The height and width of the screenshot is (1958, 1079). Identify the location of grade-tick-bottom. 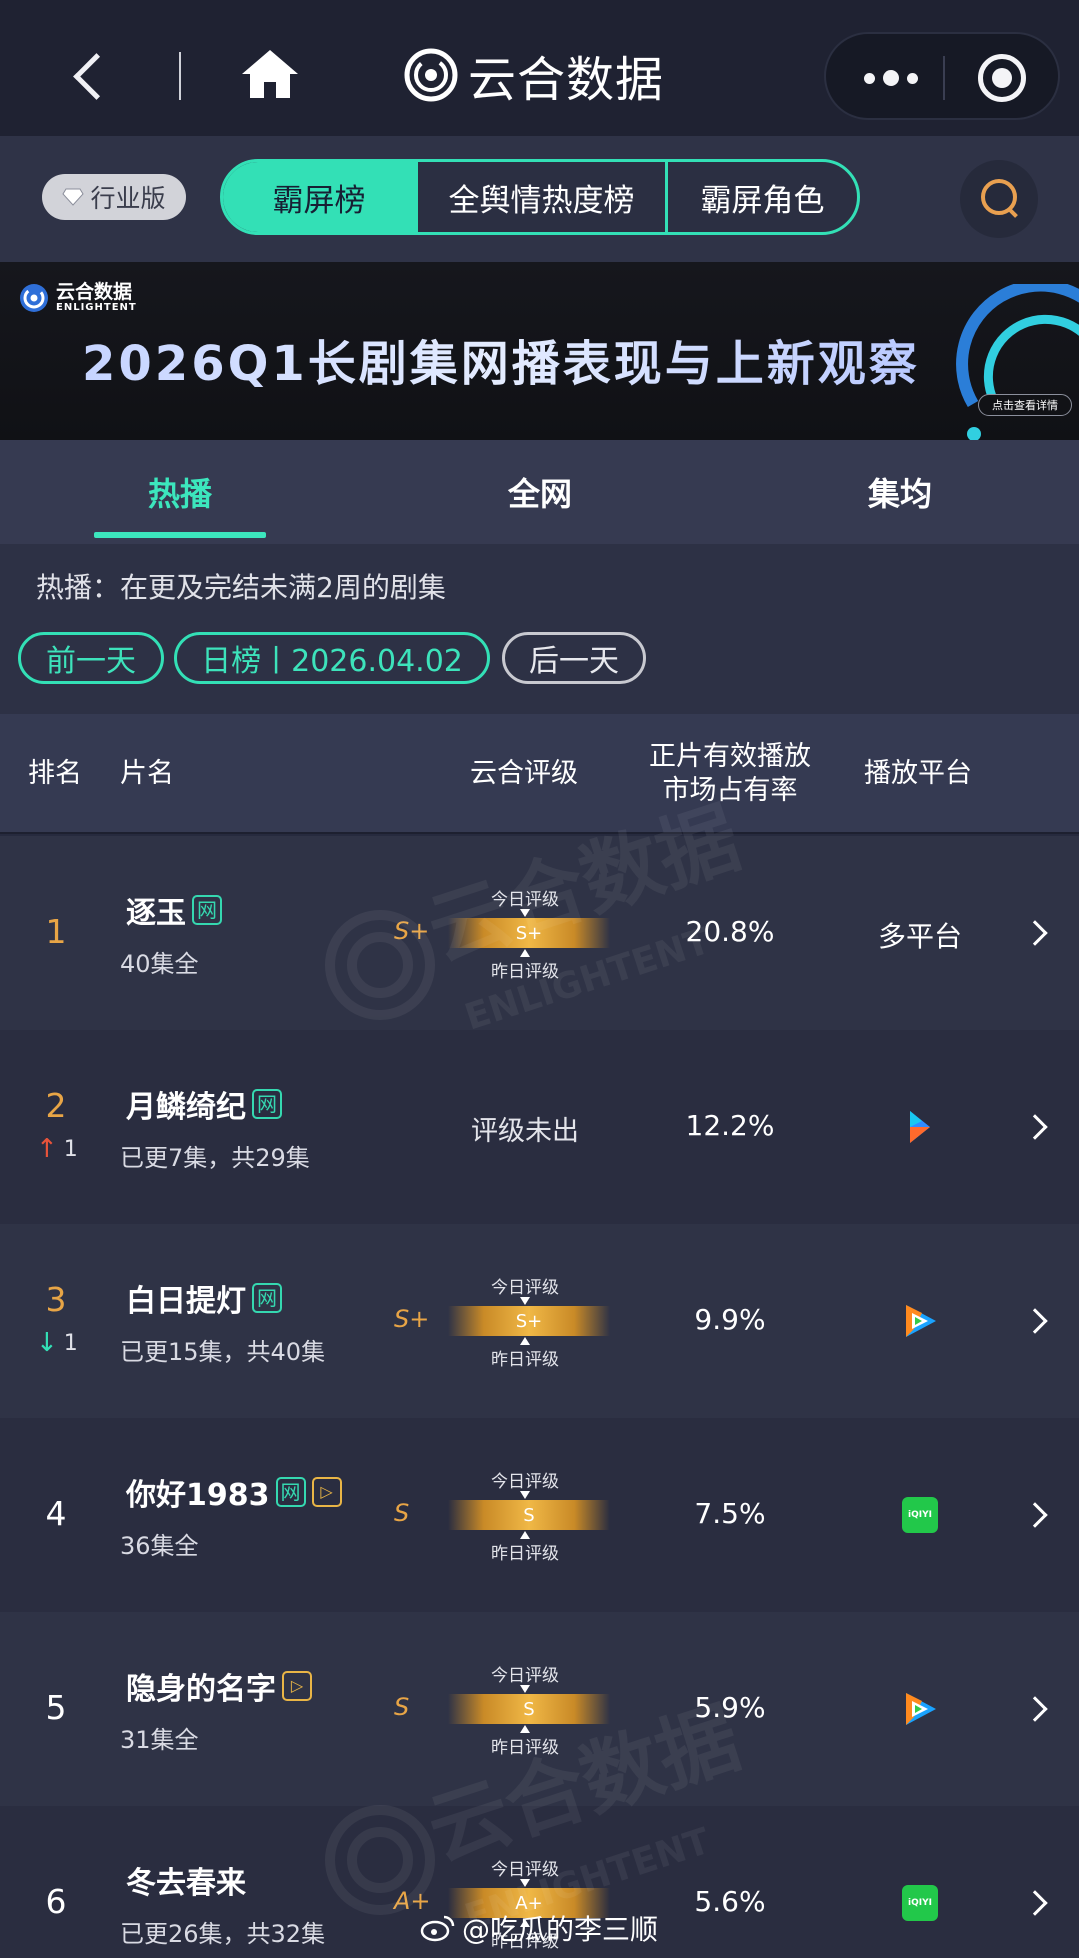
(525, 1729).